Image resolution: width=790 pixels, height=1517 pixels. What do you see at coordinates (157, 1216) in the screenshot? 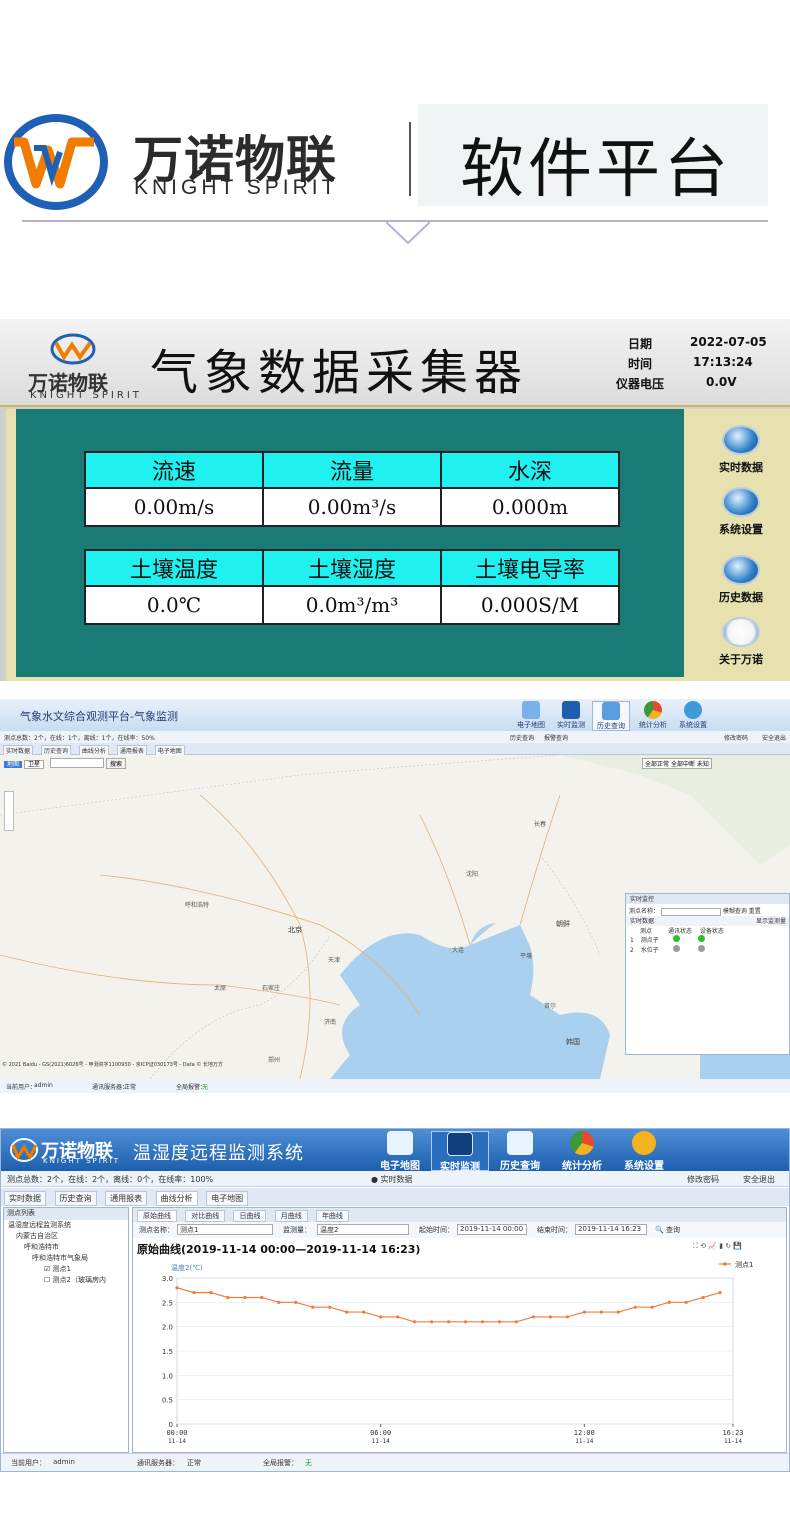
I see `tab-raw-curve: 原始曲线` at bounding box center [157, 1216].